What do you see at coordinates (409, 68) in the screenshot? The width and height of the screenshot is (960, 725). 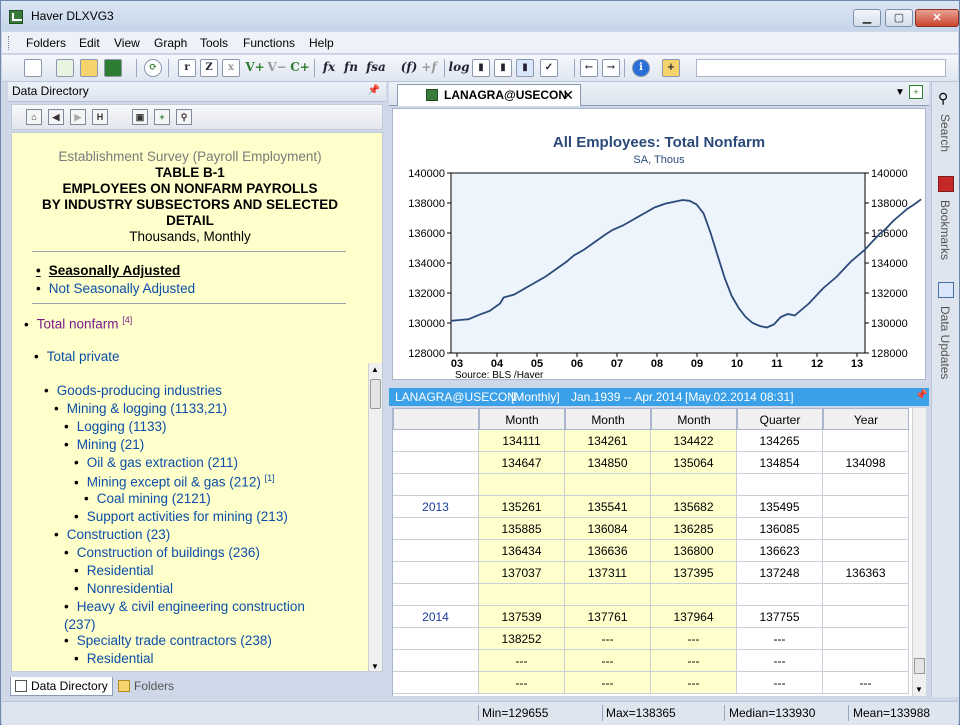 I see `paren-f-button: (f)` at bounding box center [409, 68].